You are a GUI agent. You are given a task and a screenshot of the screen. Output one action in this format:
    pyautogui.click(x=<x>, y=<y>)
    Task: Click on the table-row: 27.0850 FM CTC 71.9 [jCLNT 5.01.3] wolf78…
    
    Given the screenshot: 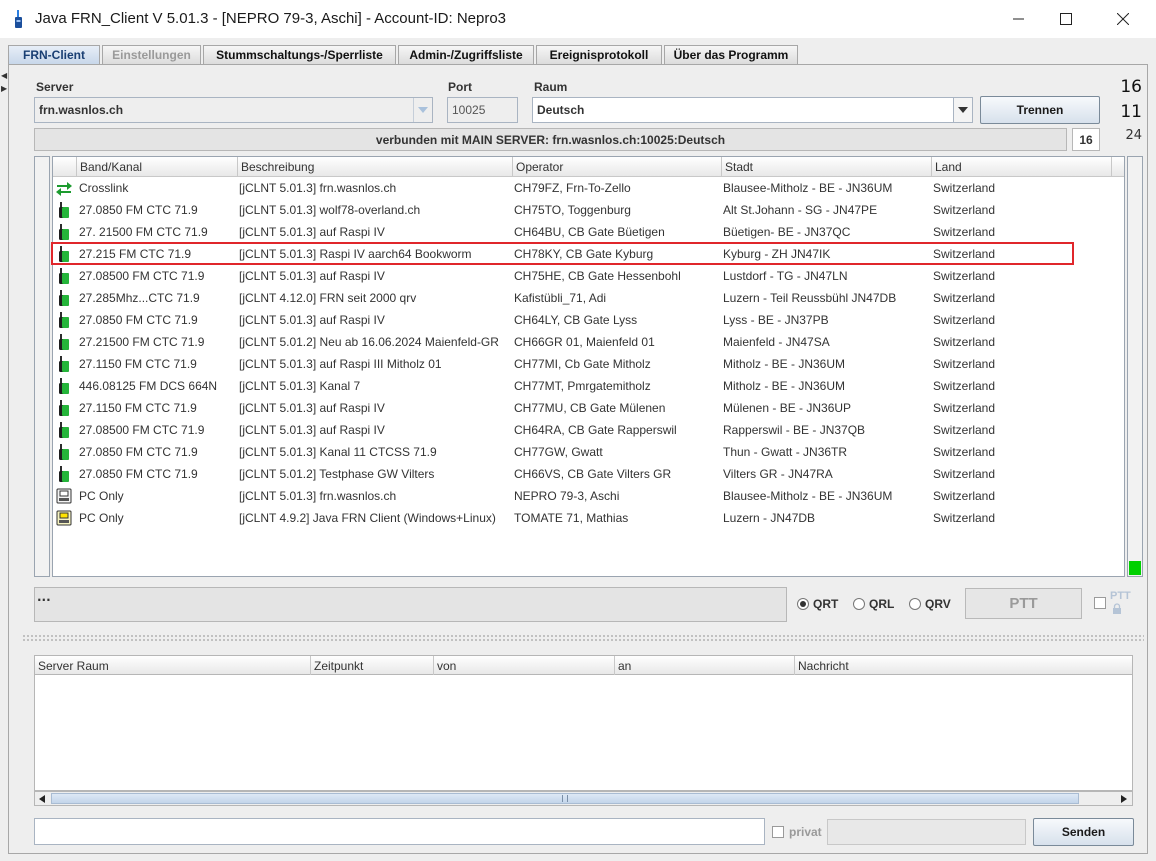 What is the action you would take?
    pyautogui.click(x=588, y=210)
    